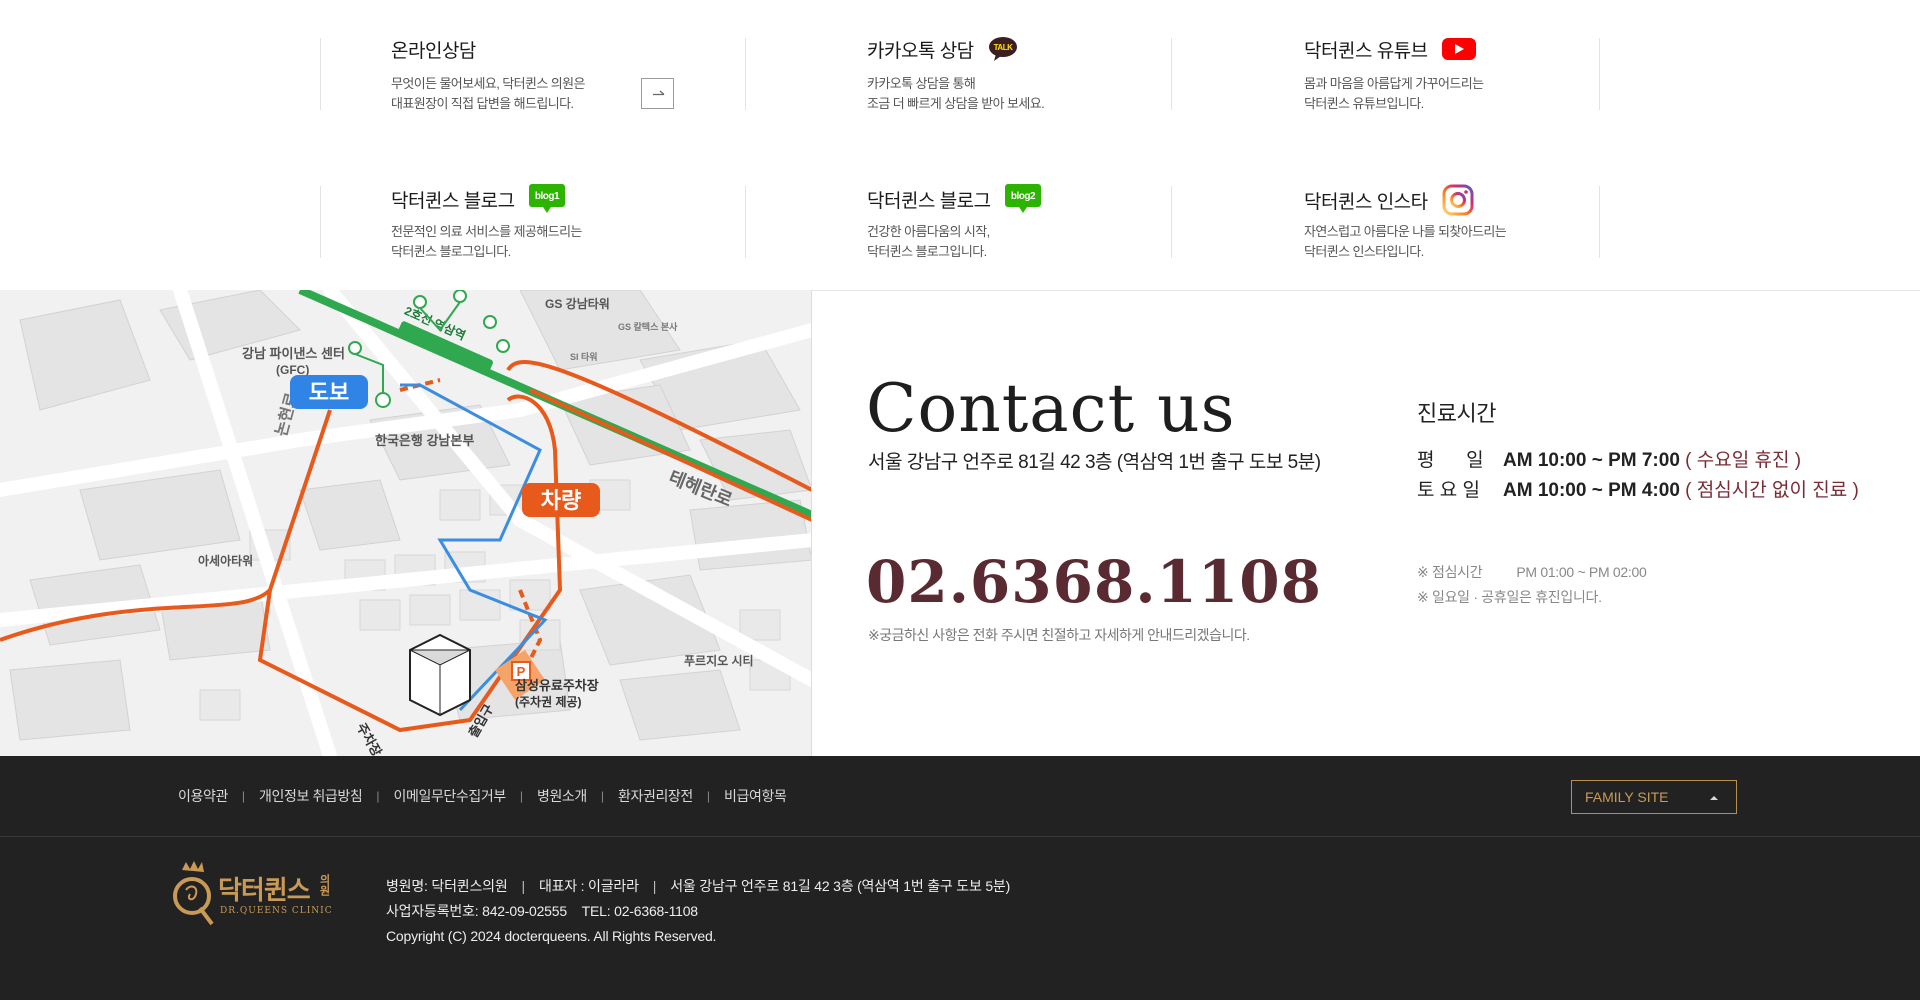  I want to click on footer-link-email-refusal: 이메일무단수집거부, so click(450, 796).